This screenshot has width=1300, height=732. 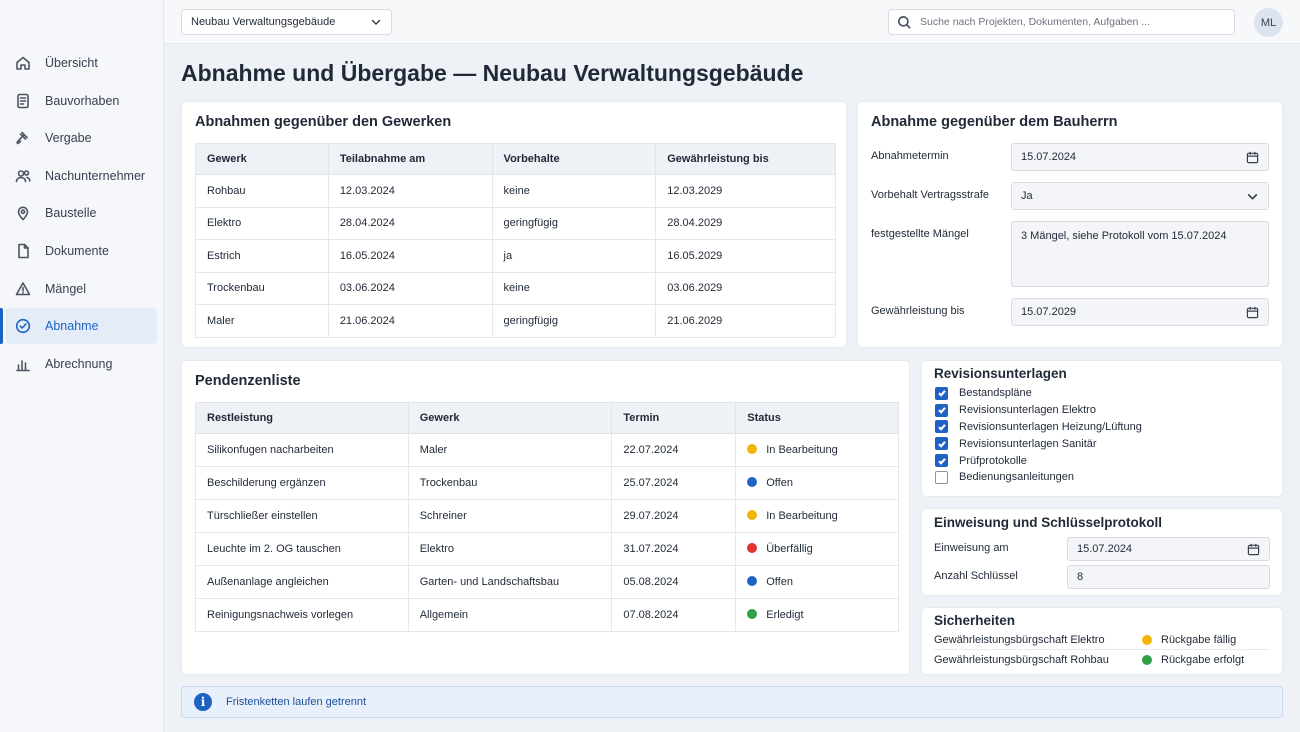 I want to click on column-header: Gewerk, so click(x=262, y=159).